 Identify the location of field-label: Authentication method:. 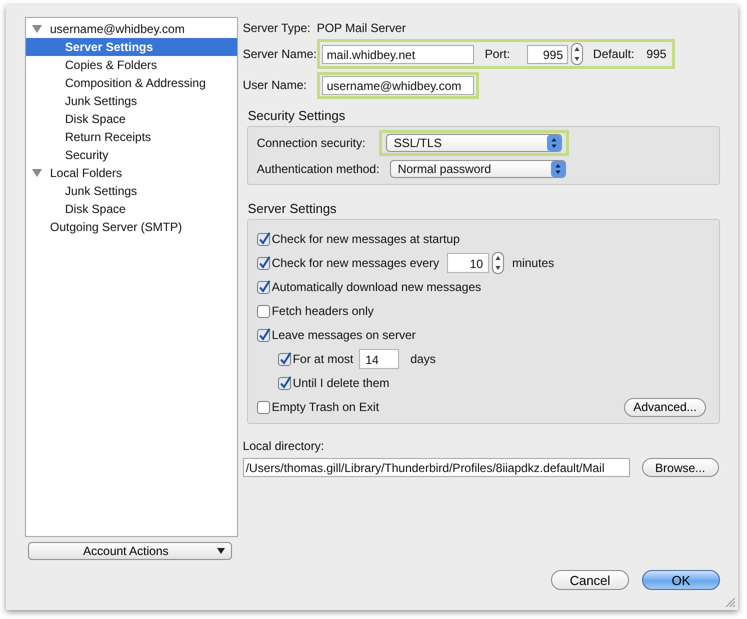
(318, 169).